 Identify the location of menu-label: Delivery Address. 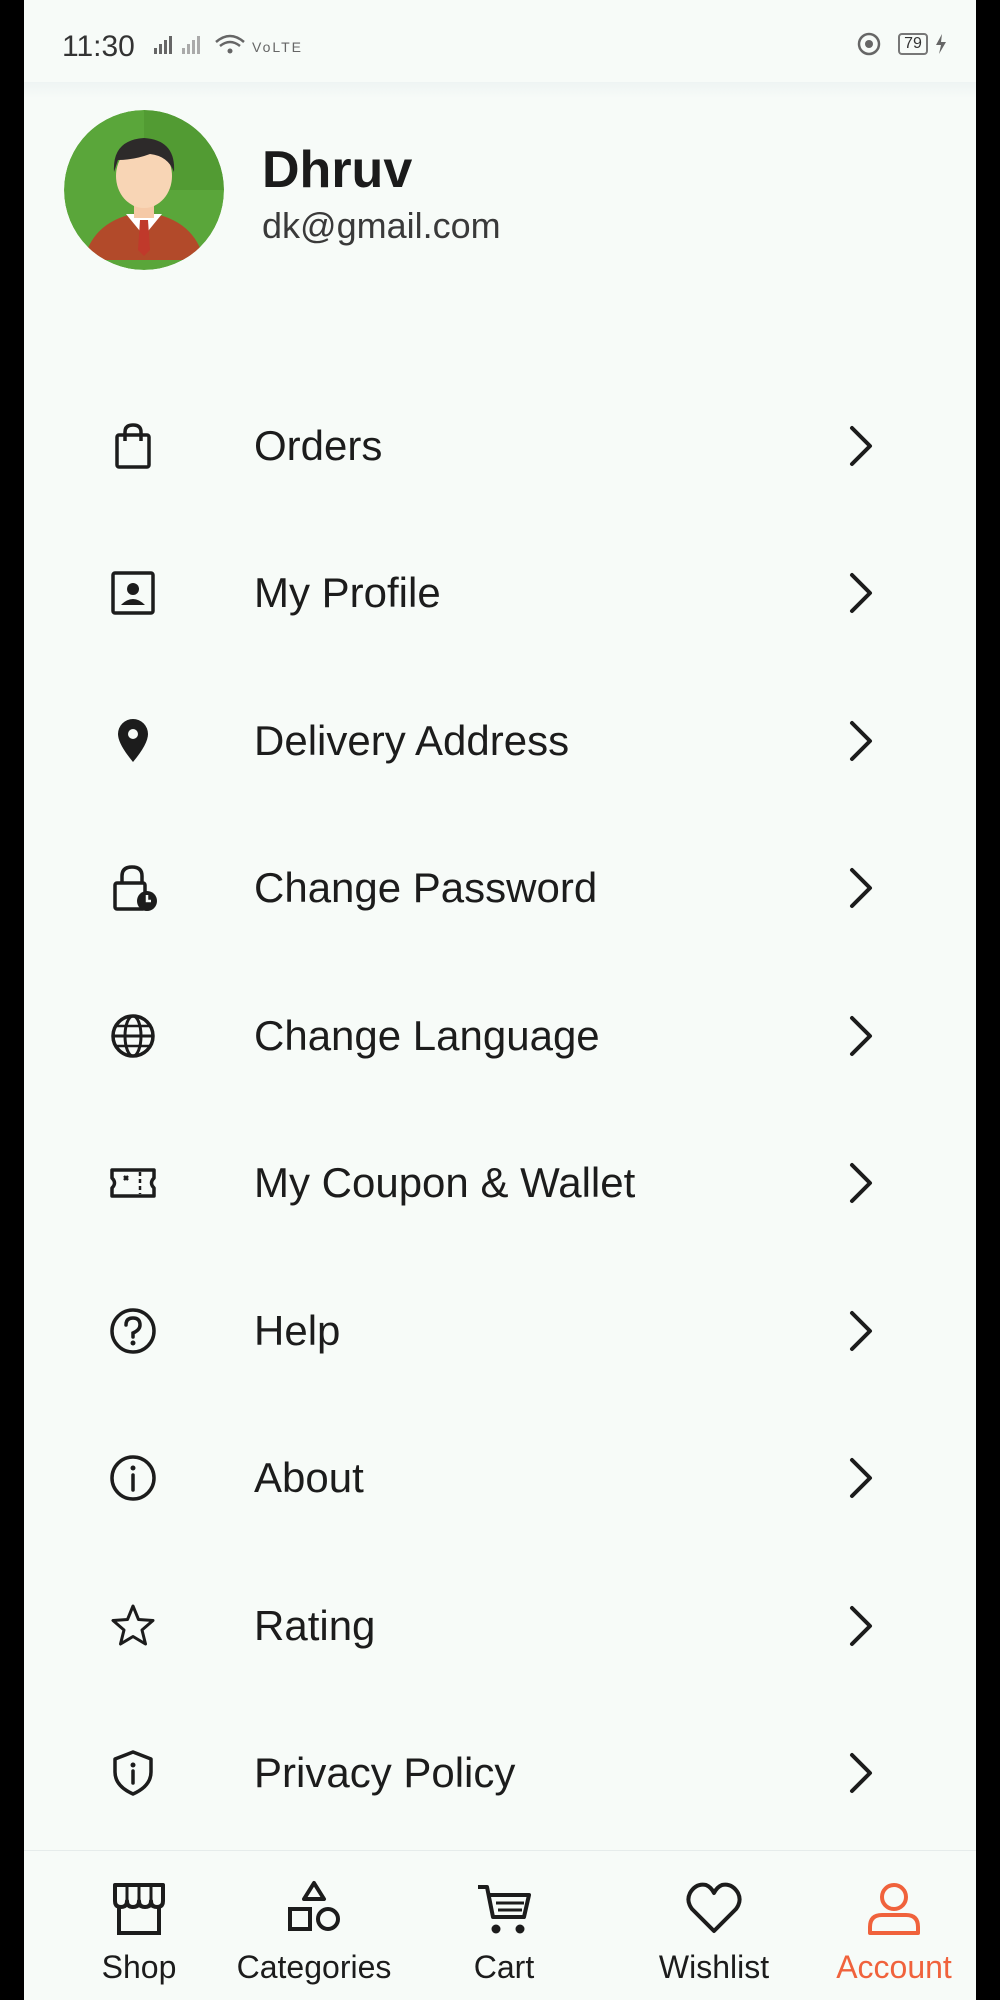
(412, 740).